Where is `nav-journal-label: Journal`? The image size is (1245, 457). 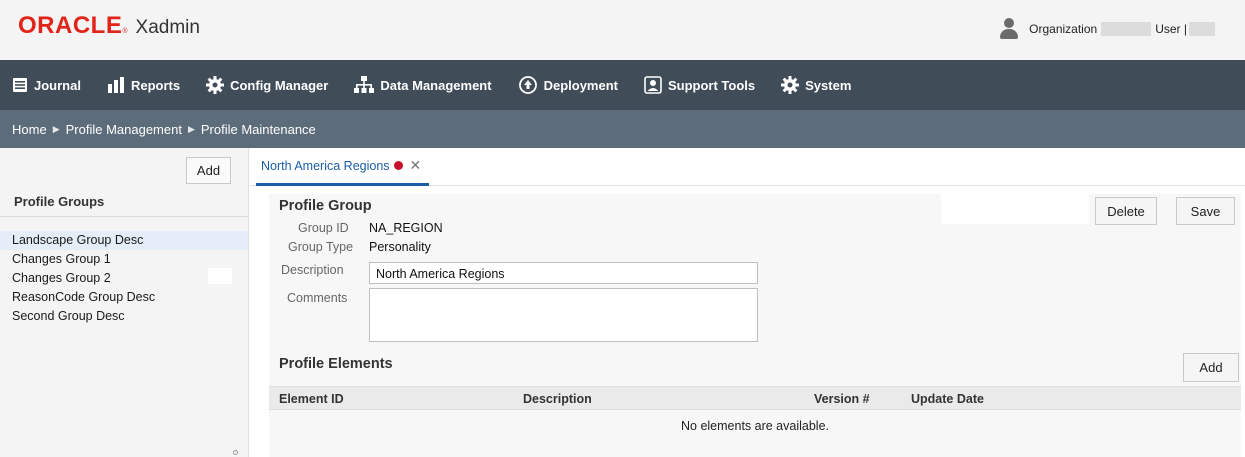
nav-journal-label: Journal is located at coordinates (57, 85).